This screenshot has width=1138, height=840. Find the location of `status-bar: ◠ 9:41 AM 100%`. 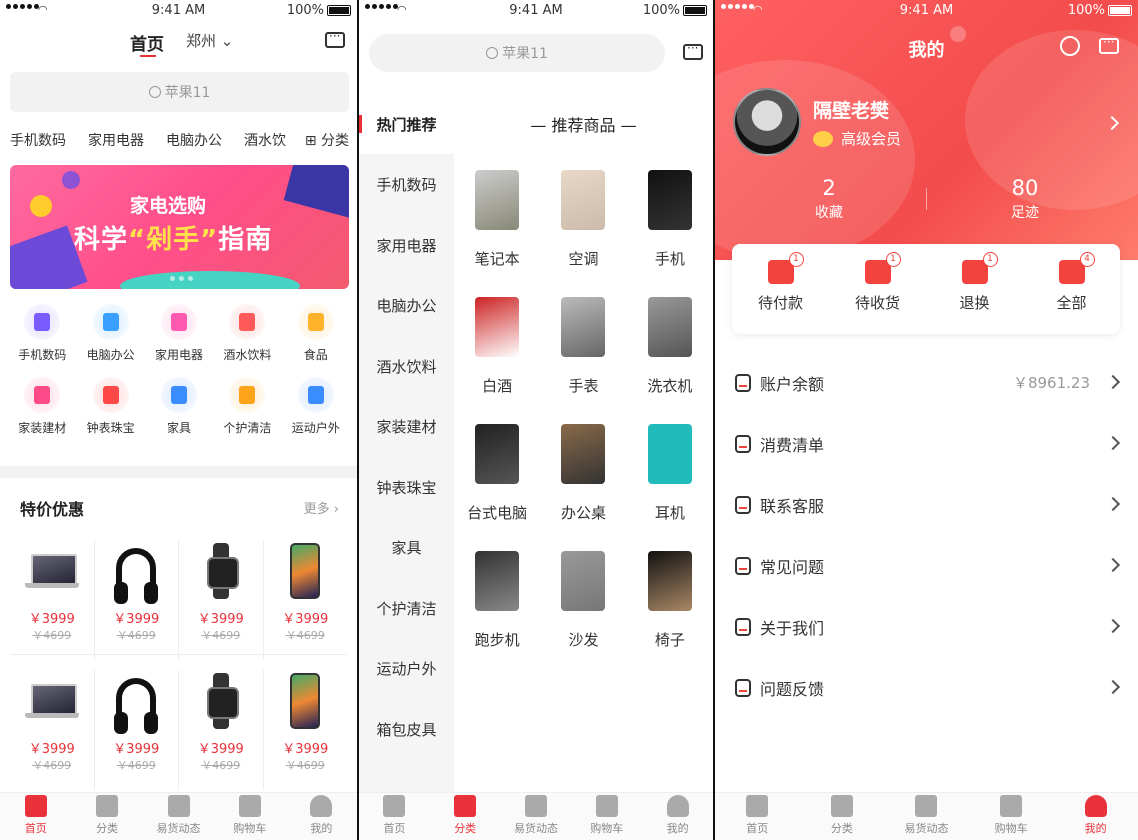

status-bar: ◠ 9:41 AM 100% is located at coordinates (536, 11).